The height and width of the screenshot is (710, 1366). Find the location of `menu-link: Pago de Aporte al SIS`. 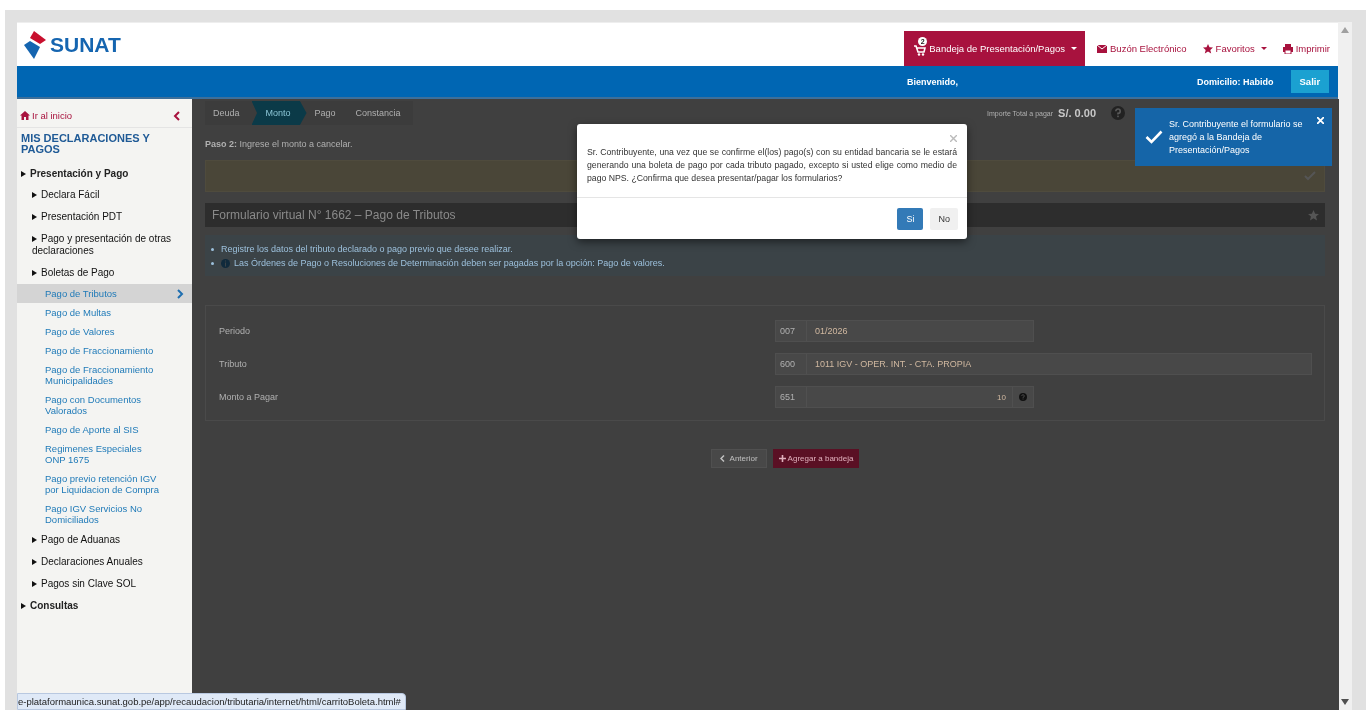

menu-link: Pago de Aporte al SIS is located at coordinates (104, 429).